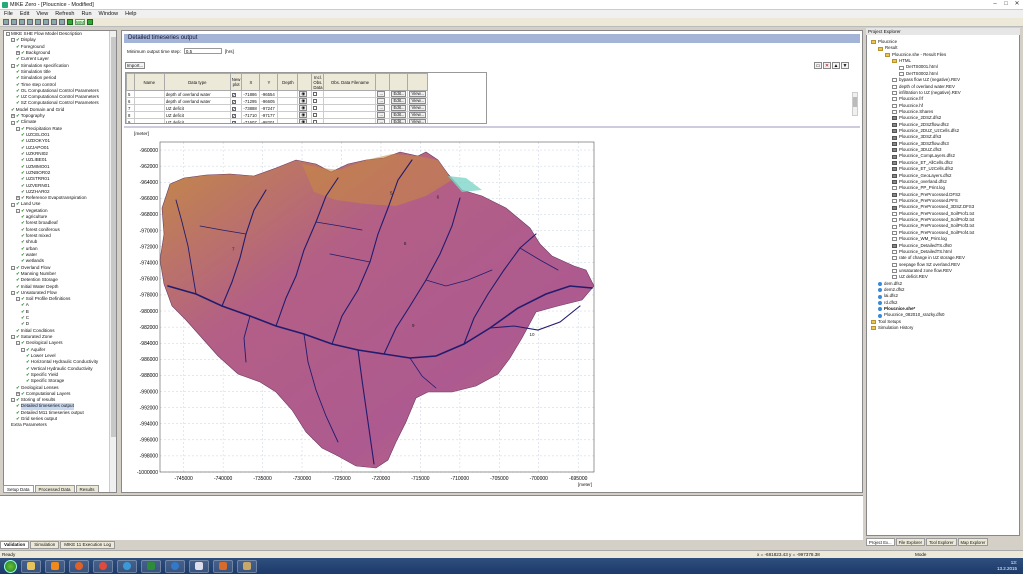 The width and height of the screenshot is (1023, 574). Describe the element at coordinates (18, 489) in the screenshot. I see `tab-setup-data: Setup Data` at that location.